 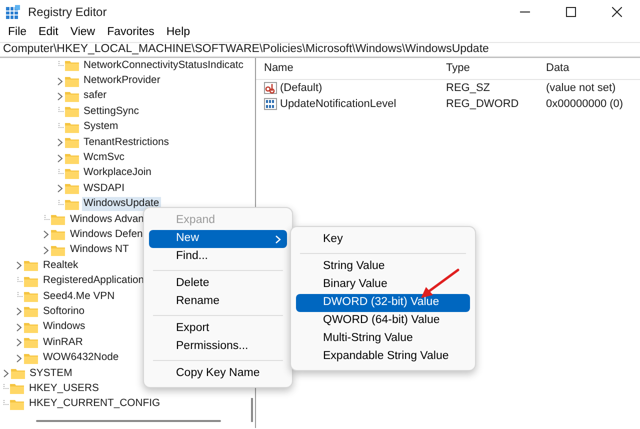 I want to click on table-cell-text: REG_SZ, so click(x=469, y=88).